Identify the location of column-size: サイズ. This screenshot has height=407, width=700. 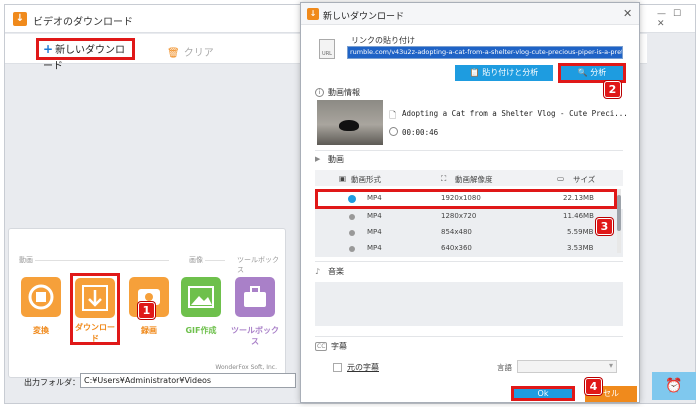
(584, 179).